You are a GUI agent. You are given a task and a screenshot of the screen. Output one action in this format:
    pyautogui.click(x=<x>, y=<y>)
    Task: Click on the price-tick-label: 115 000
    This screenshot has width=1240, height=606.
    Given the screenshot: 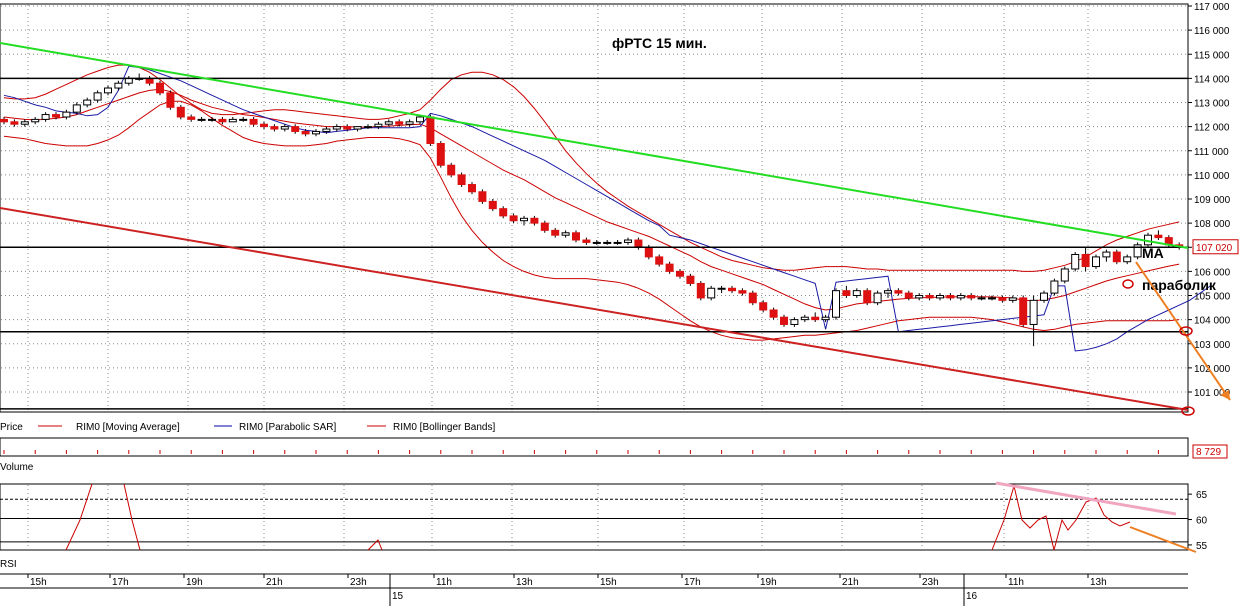 What is the action you would take?
    pyautogui.click(x=1212, y=55)
    